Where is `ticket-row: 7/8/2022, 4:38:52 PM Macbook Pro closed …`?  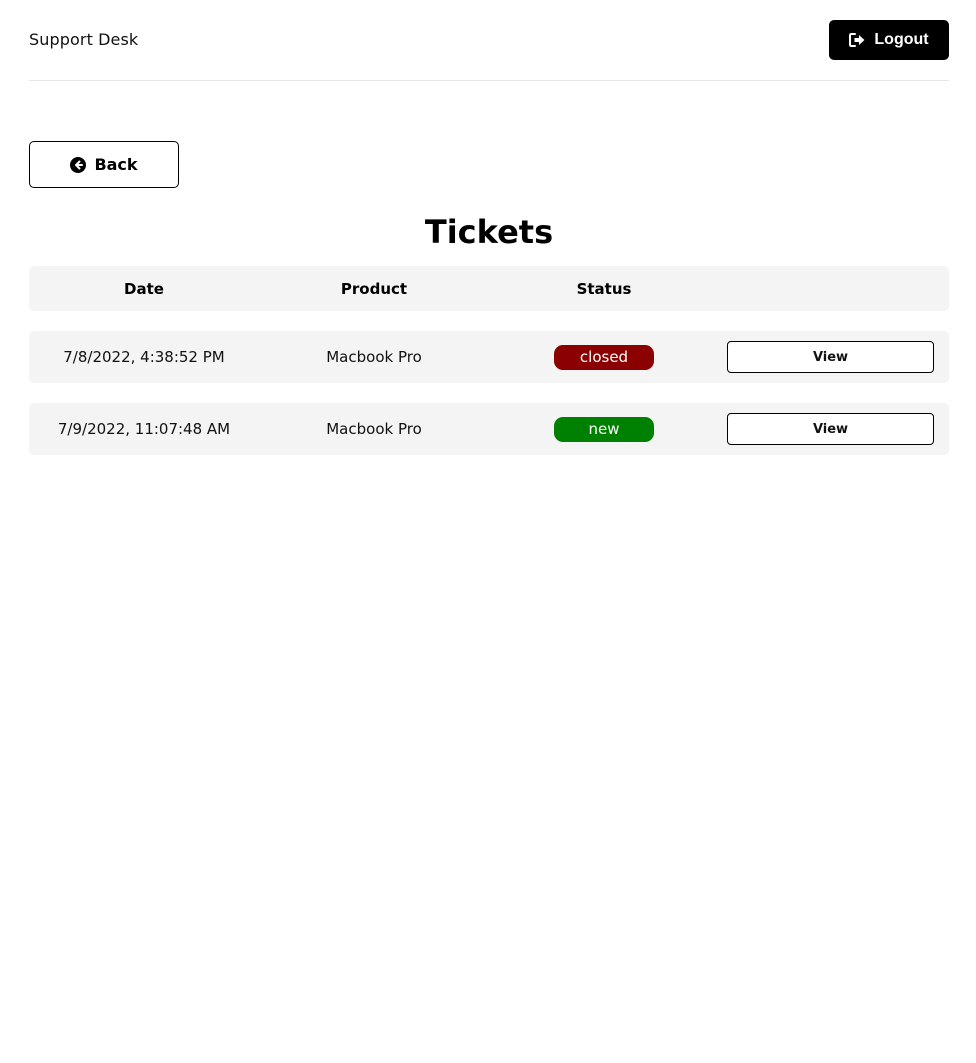
ticket-row: 7/8/2022, 4:38:52 PM Macbook Pro closed … is located at coordinates (489, 357).